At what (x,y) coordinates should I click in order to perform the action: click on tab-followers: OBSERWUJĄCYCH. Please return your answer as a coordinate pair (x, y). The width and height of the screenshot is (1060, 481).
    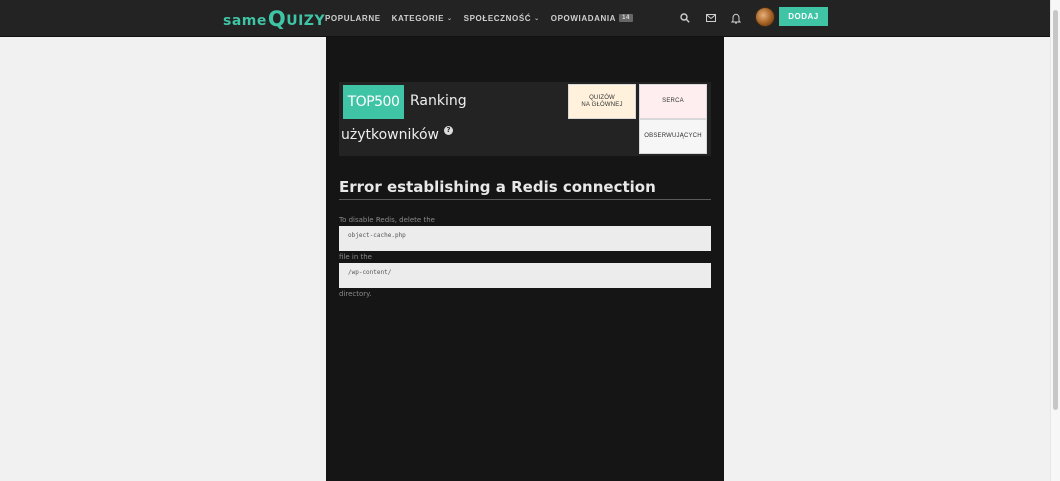
    Looking at the image, I should click on (673, 136).